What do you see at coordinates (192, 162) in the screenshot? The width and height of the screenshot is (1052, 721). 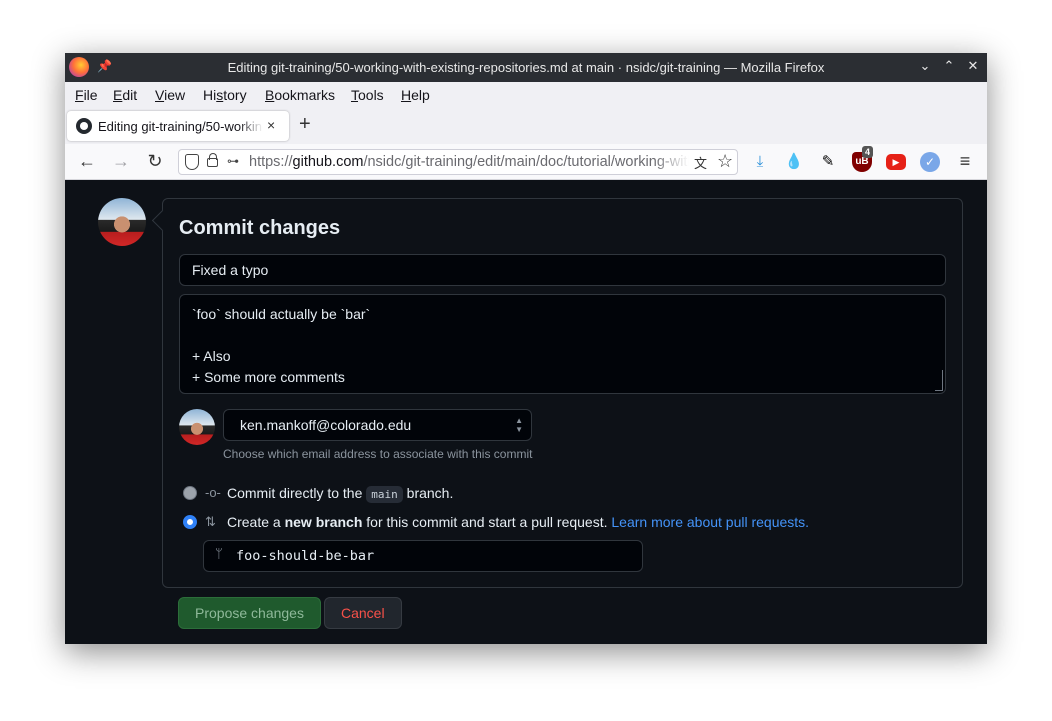 I see `tracking-shield-icon` at bounding box center [192, 162].